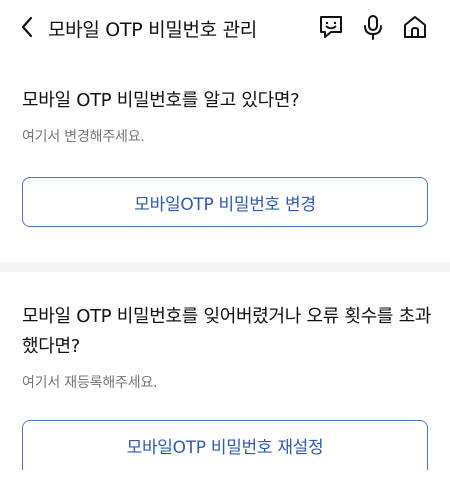 The image size is (450, 491). What do you see at coordinates (152, 30) in the screenshot?
I see `page-title: 모바일 OTP 비밀번호 관리` at bounding box center [152, 30].